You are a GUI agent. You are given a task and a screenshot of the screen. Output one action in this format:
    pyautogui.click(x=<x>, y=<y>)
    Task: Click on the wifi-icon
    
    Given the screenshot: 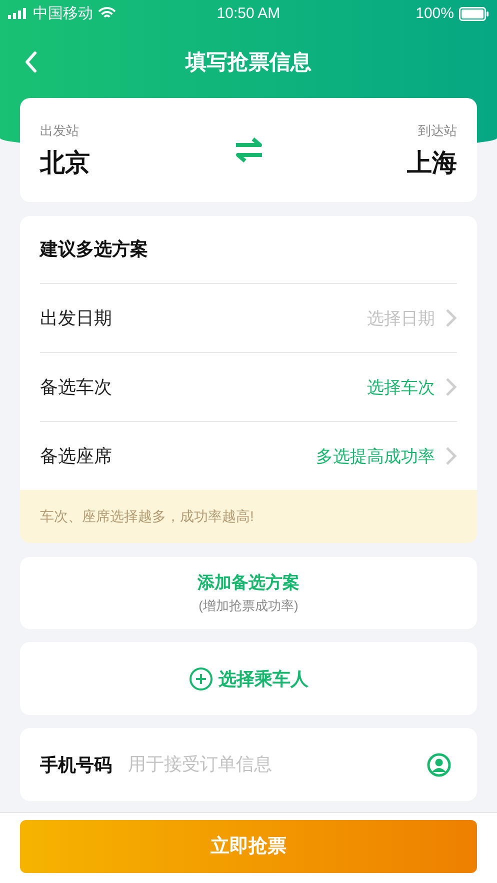 What is the action you would take?
    pyautogui.click(x=107, y=13)
    